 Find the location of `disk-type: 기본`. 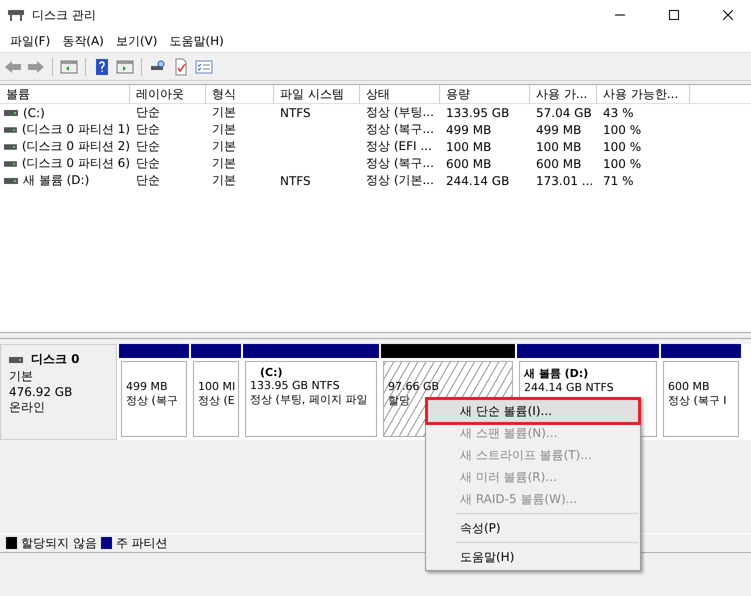

disk-type: 기본 is located at coordinates (21, 376).